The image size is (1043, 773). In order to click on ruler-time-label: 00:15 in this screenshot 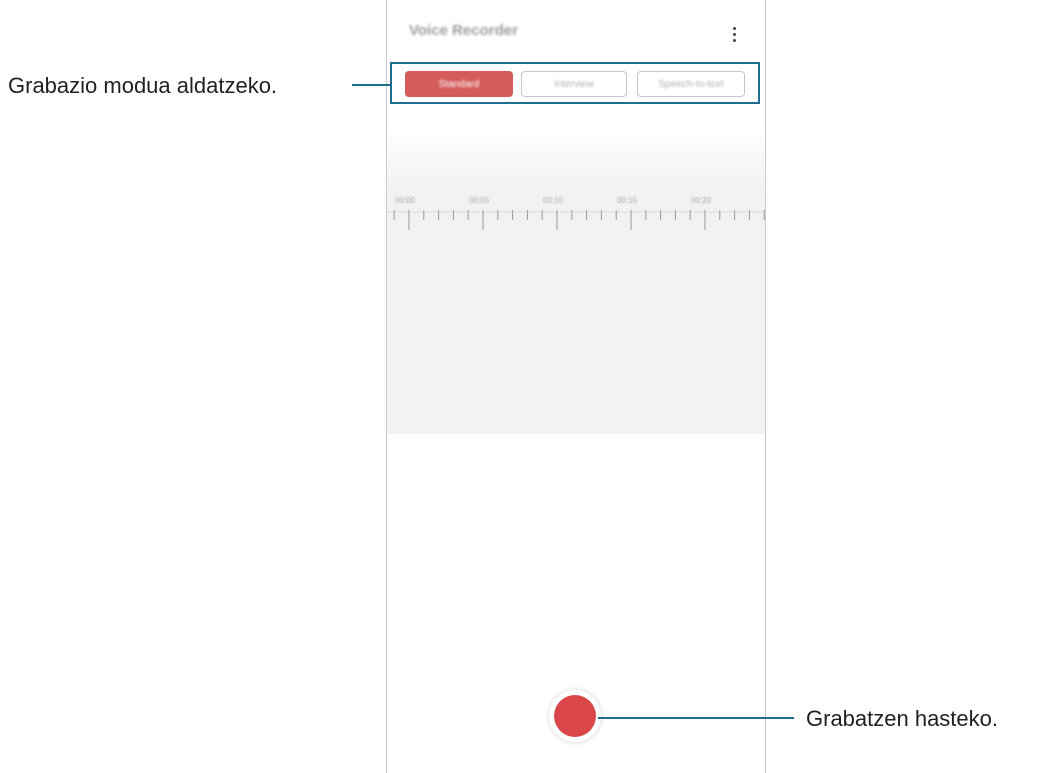, I will do `click(627, 200)`.